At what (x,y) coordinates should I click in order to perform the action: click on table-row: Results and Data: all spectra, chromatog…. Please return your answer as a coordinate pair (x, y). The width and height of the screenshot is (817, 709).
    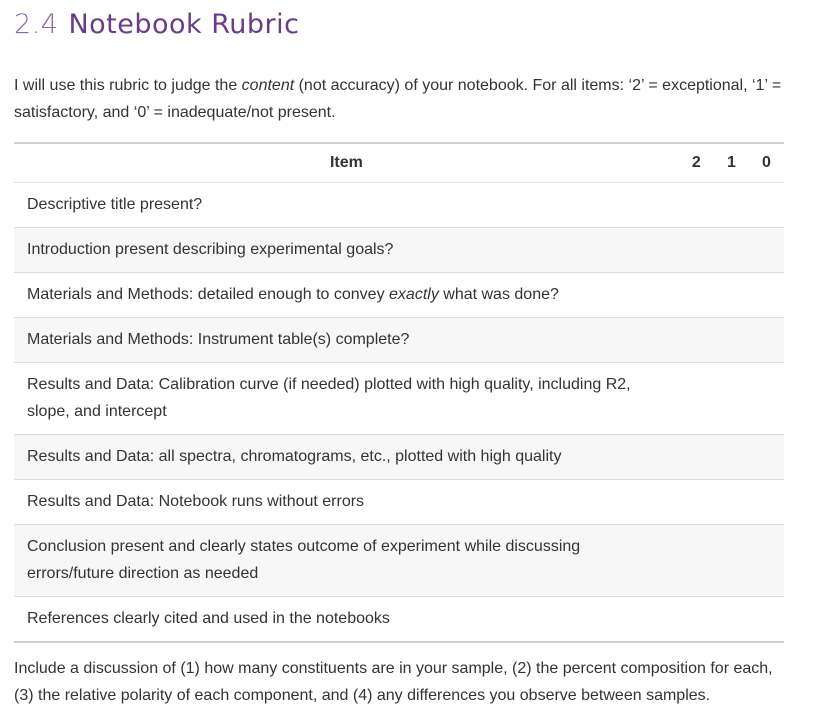
    Looking at the image, I should click on (399, 457).